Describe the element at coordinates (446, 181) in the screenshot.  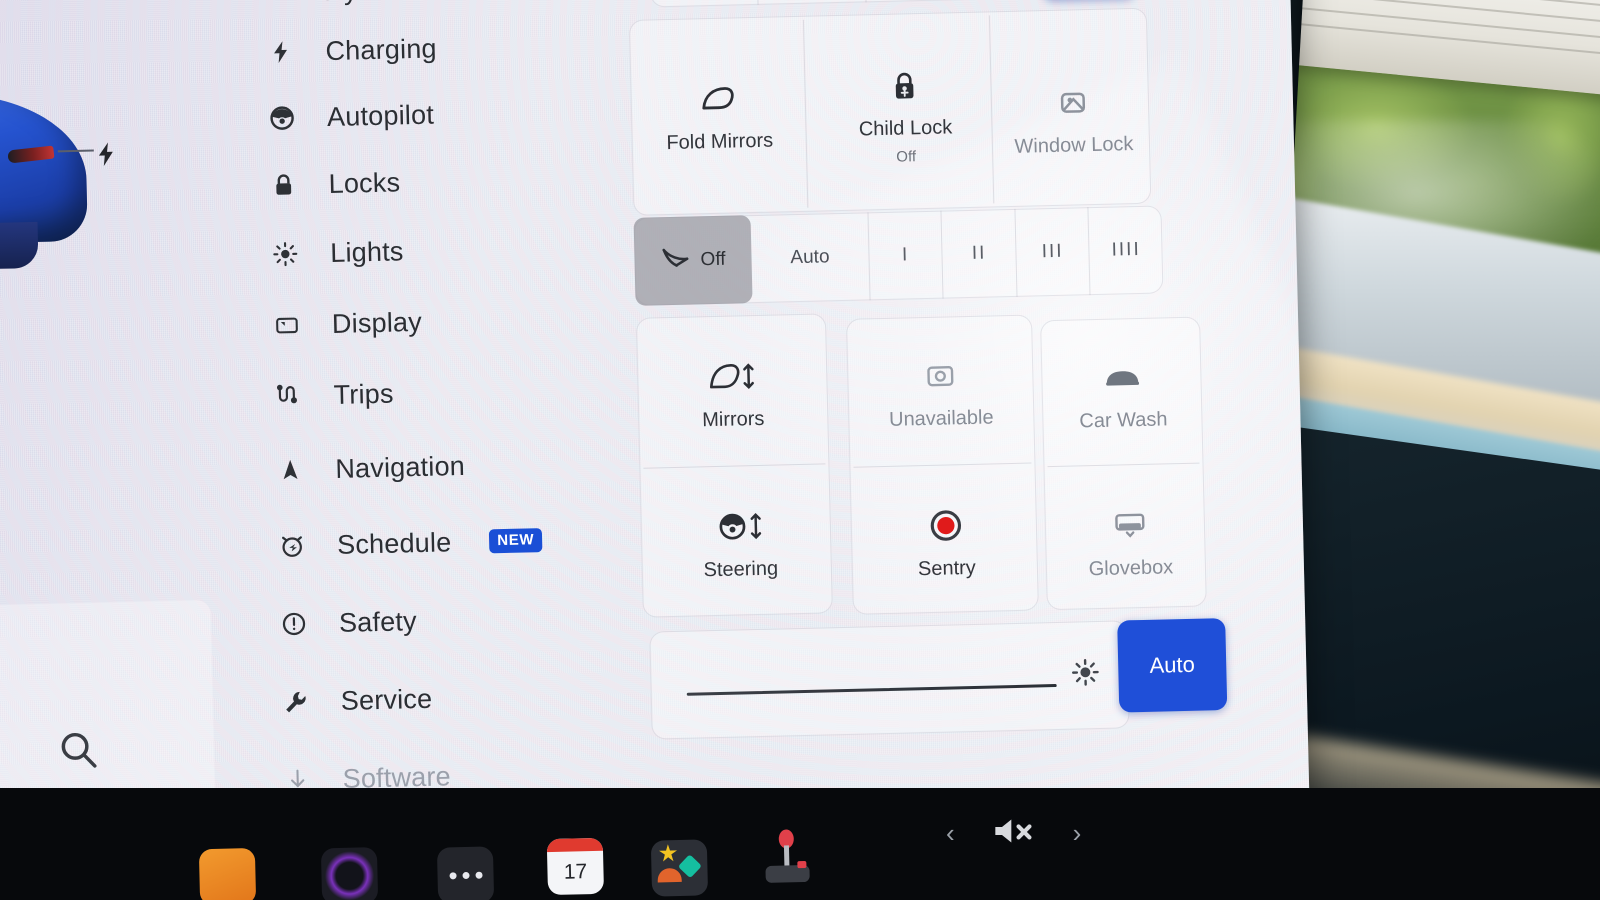
I see `sidebar-item-locks: Locks` at that location.